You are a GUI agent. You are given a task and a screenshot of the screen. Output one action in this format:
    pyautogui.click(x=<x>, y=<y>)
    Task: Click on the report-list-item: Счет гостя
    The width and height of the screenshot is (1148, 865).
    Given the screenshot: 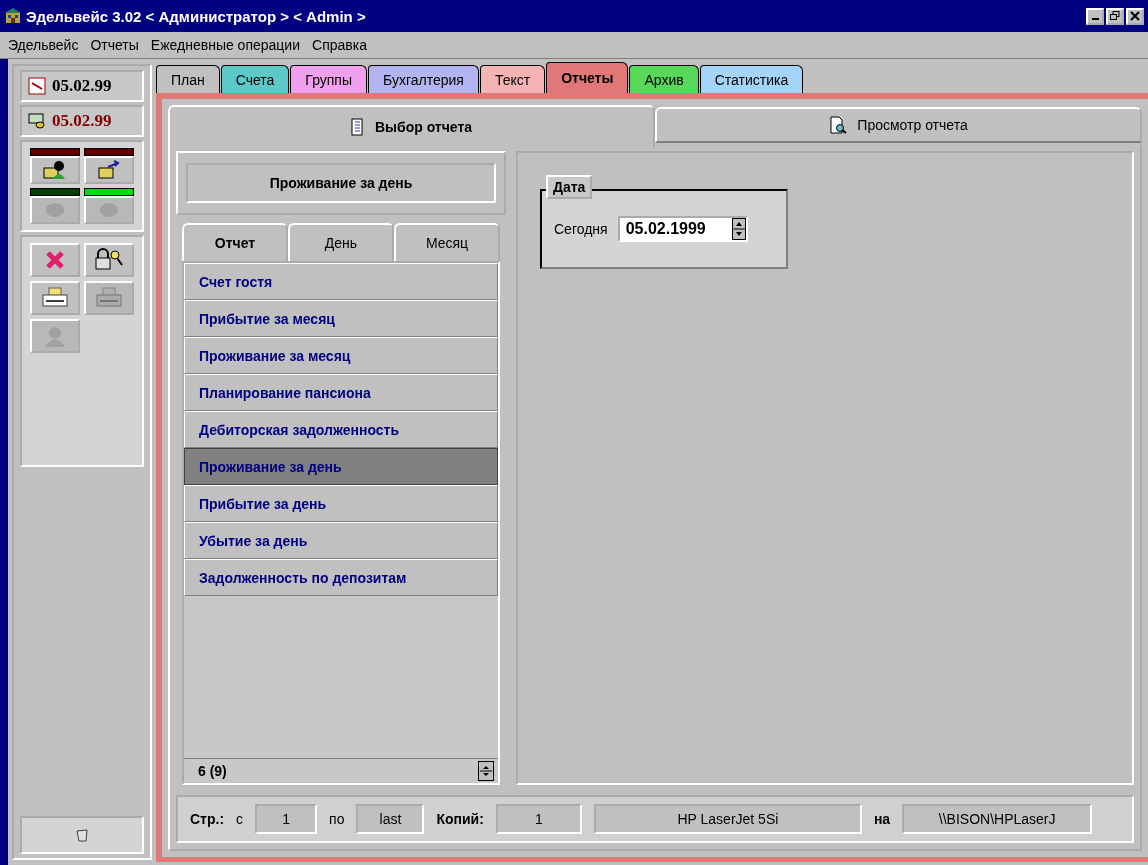 What is the action you would take?
    pyautogui.click(x=341, y=281)
    